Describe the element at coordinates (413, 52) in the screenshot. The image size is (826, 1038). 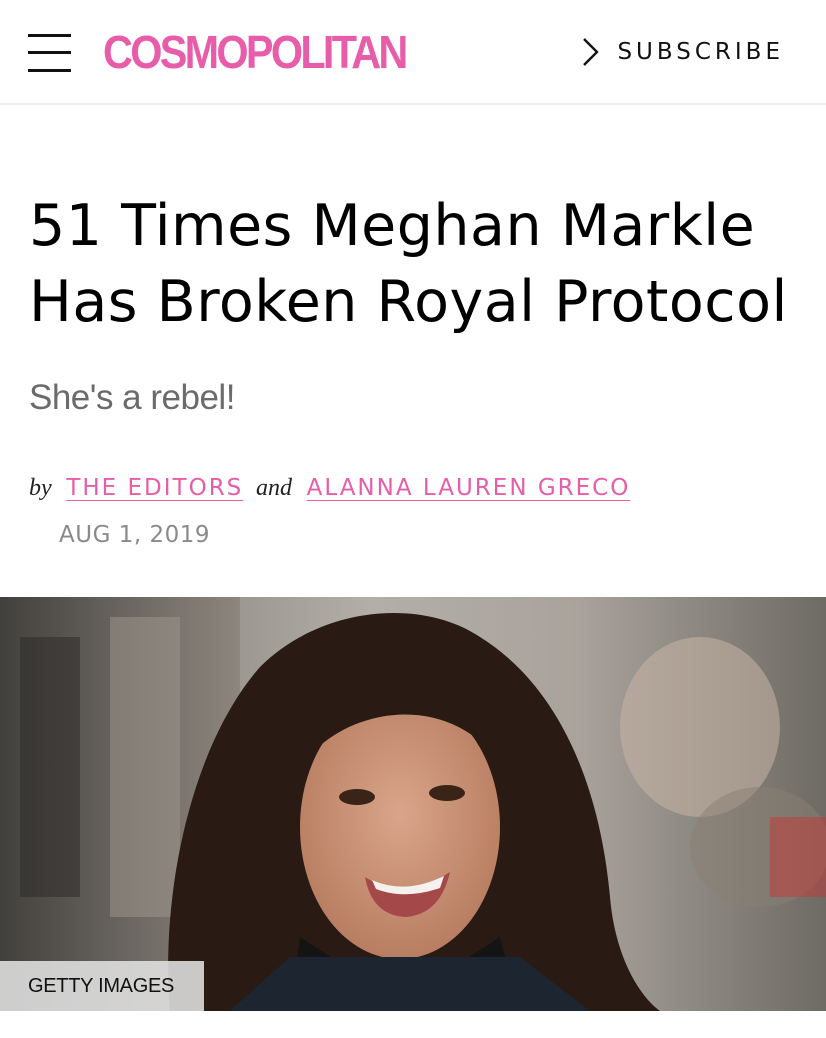
I see `site-header: COSMOPOLITAN SUBSCRIBE` at that location.